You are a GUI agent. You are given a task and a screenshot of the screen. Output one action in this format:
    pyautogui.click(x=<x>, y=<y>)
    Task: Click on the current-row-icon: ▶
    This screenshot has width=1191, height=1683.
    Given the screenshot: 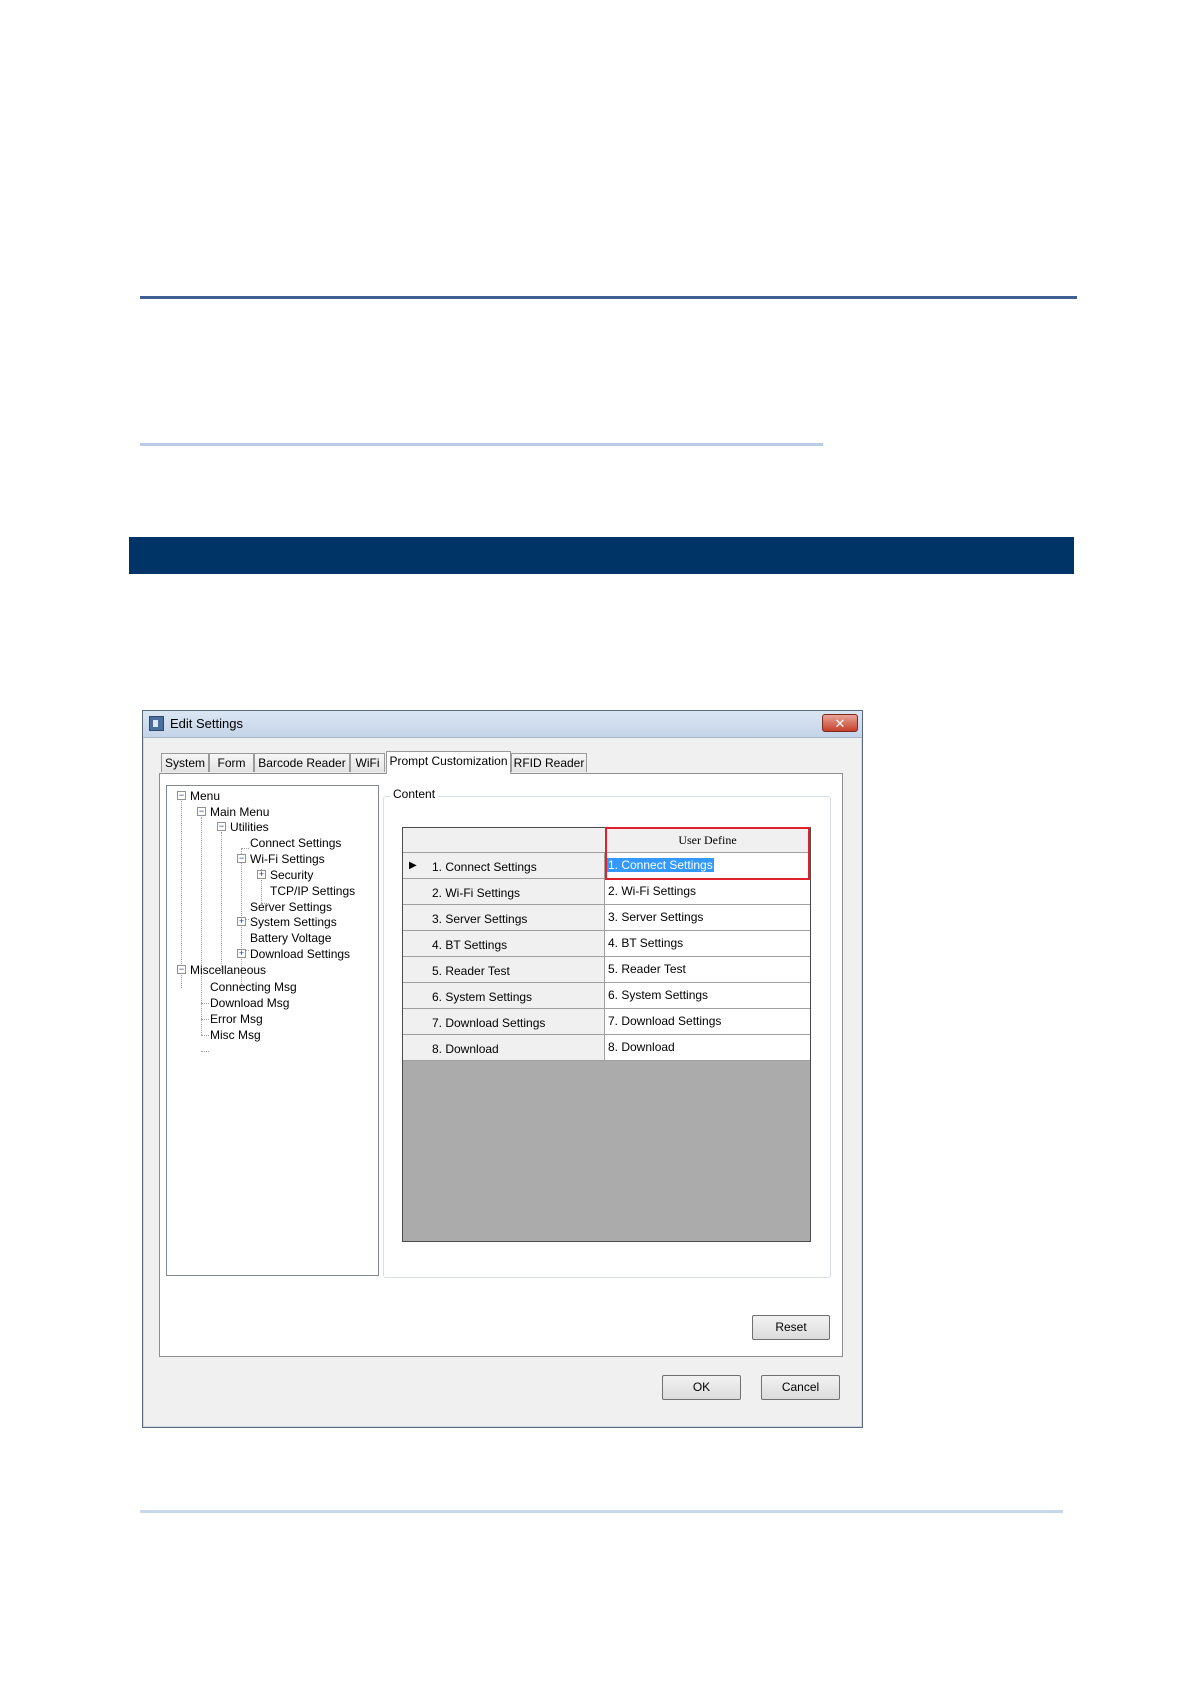 What is the action you would take?
    pyautogui.click(x=413, y=865)
    